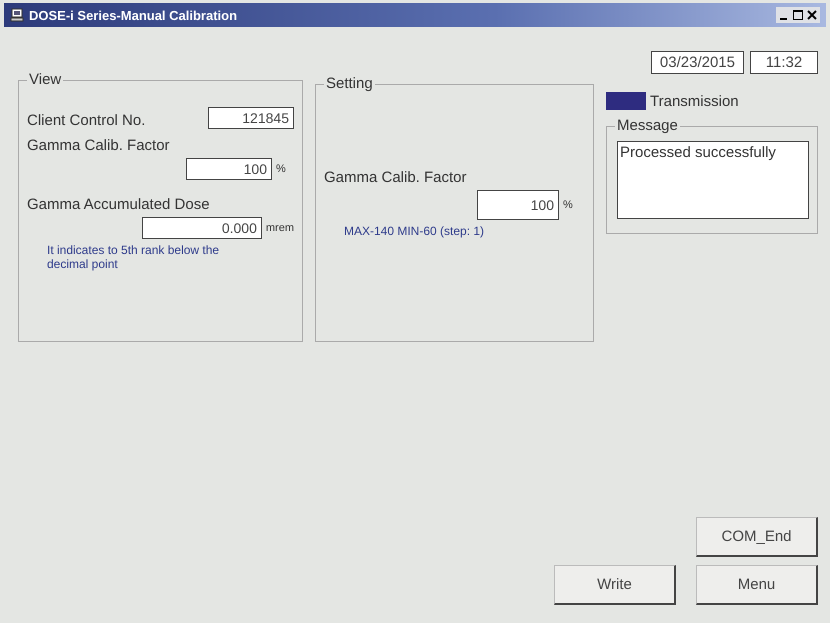 The width and height of the screenshot is (830, 623). I want to click on client-control-field: 121845, so click(251, 118).